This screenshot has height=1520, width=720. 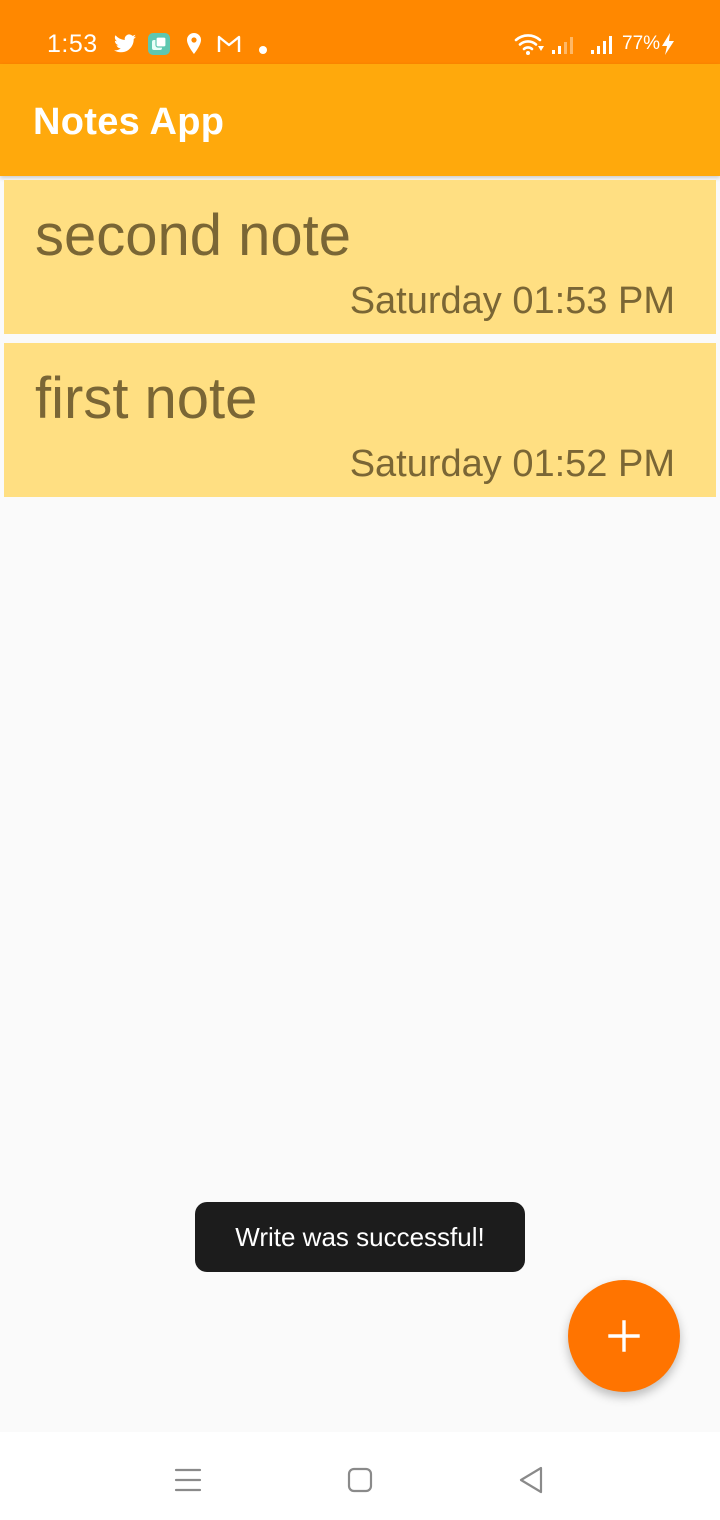 What do you see at coordinates (194, 43) in the screenshot?
I see `location-icon` at bounding box center [194, 43].